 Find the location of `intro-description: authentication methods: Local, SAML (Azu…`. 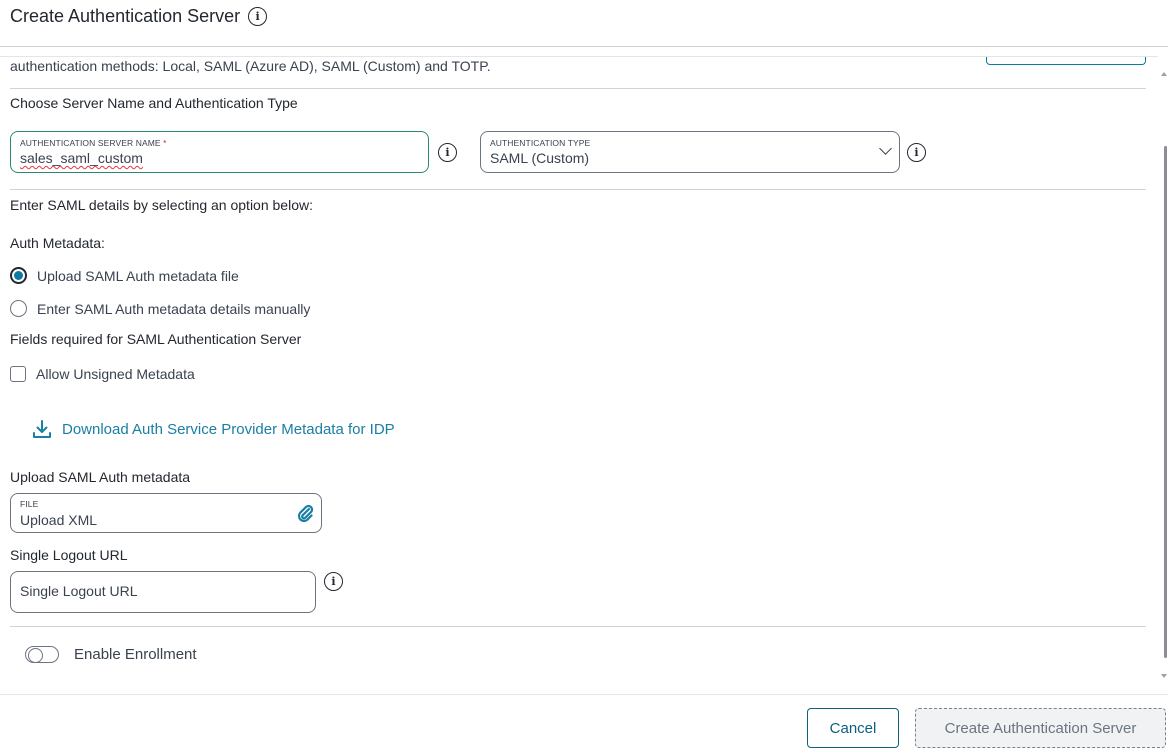

intro-description: authentication methods: Local, SAML (Azu… is located at coordinates (250, 66).